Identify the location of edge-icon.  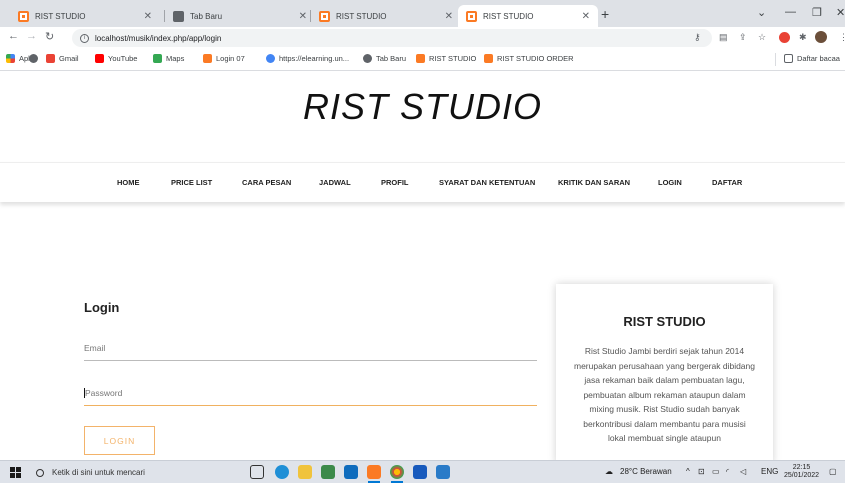
(282, 472).